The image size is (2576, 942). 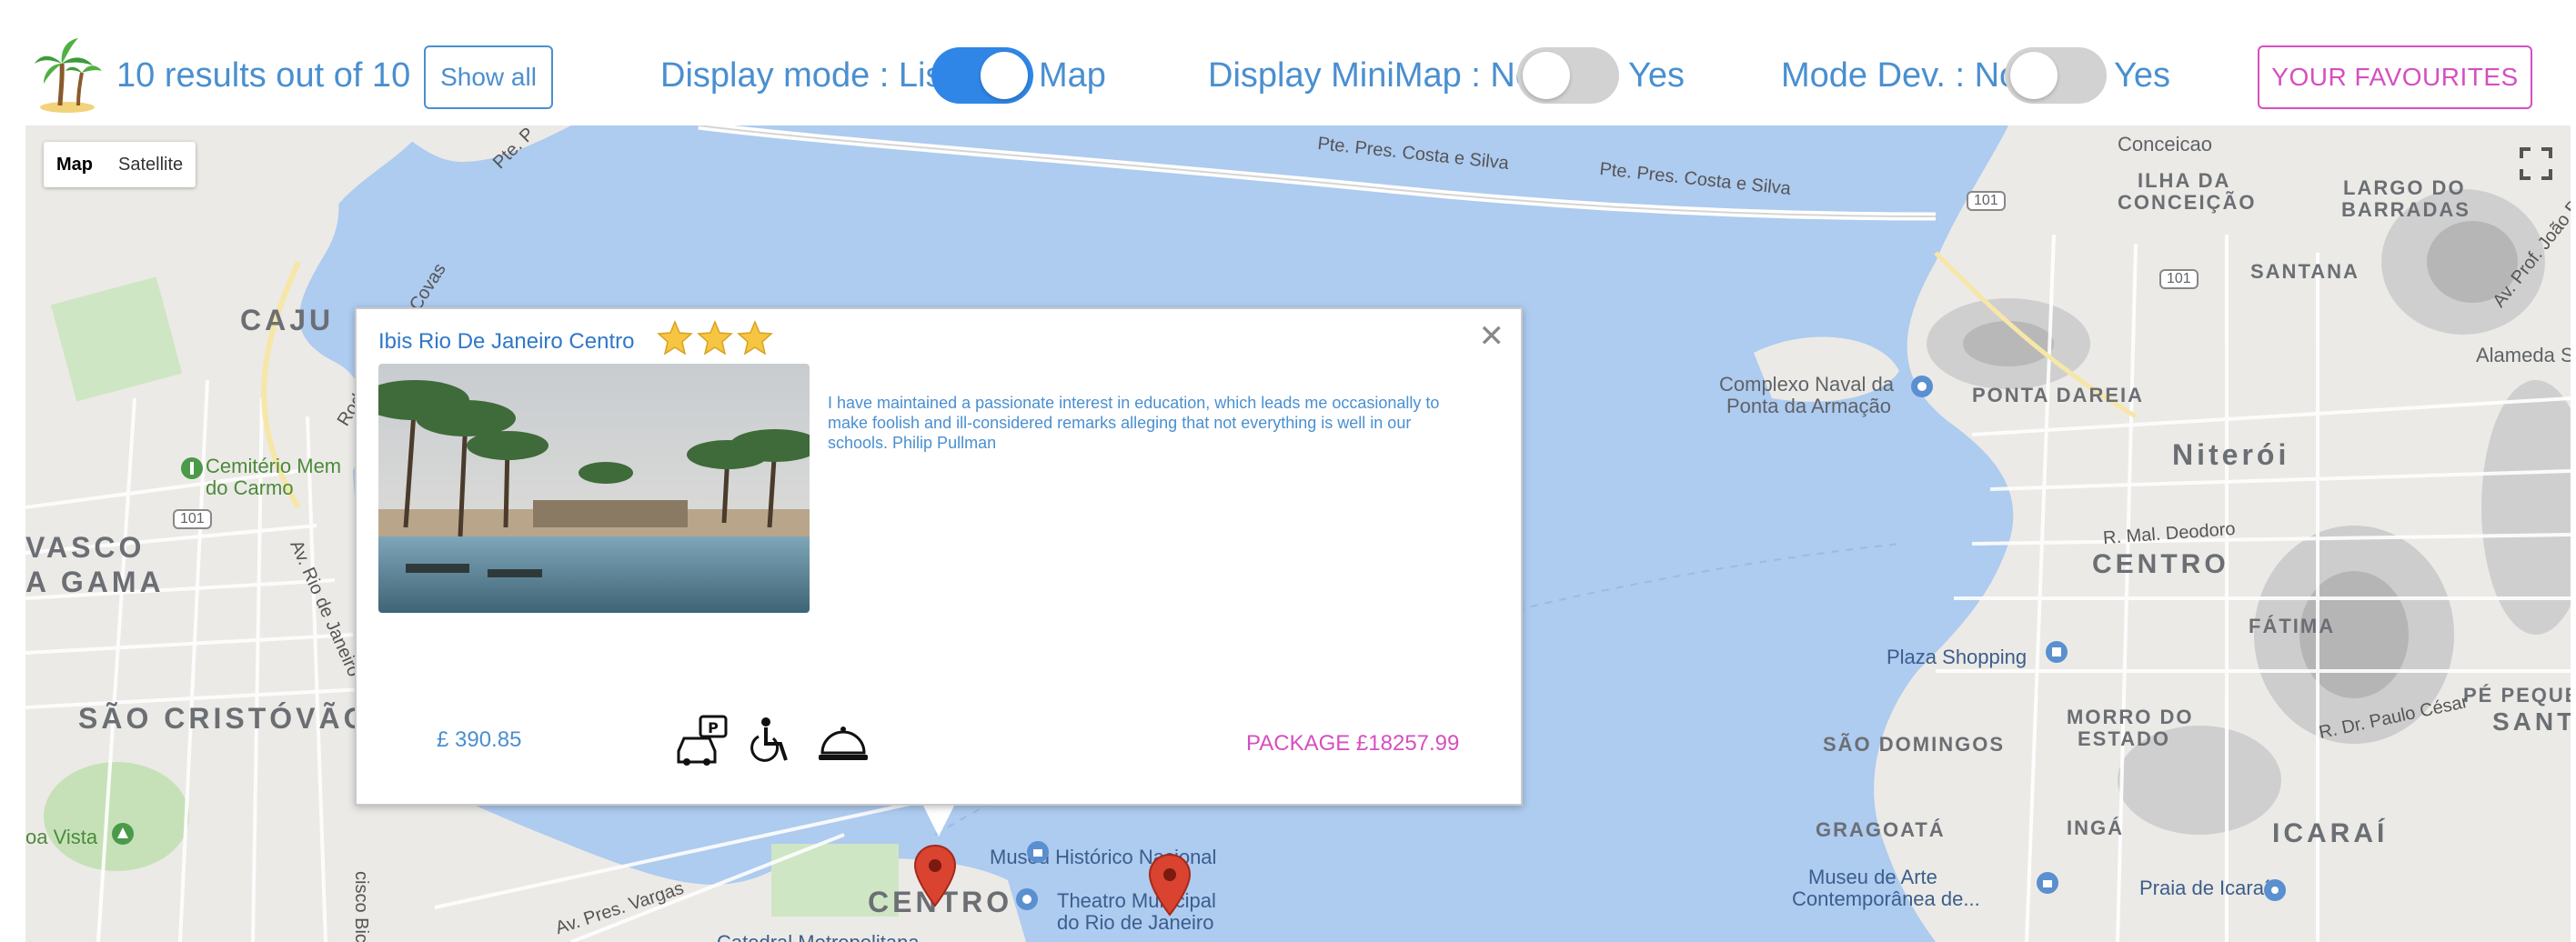 What do you see at coordinates (2204, 888) in the screenshot?
I see `map-label-praia-icarai: Praia de Icaraí` at bounding box center [2204, 888].